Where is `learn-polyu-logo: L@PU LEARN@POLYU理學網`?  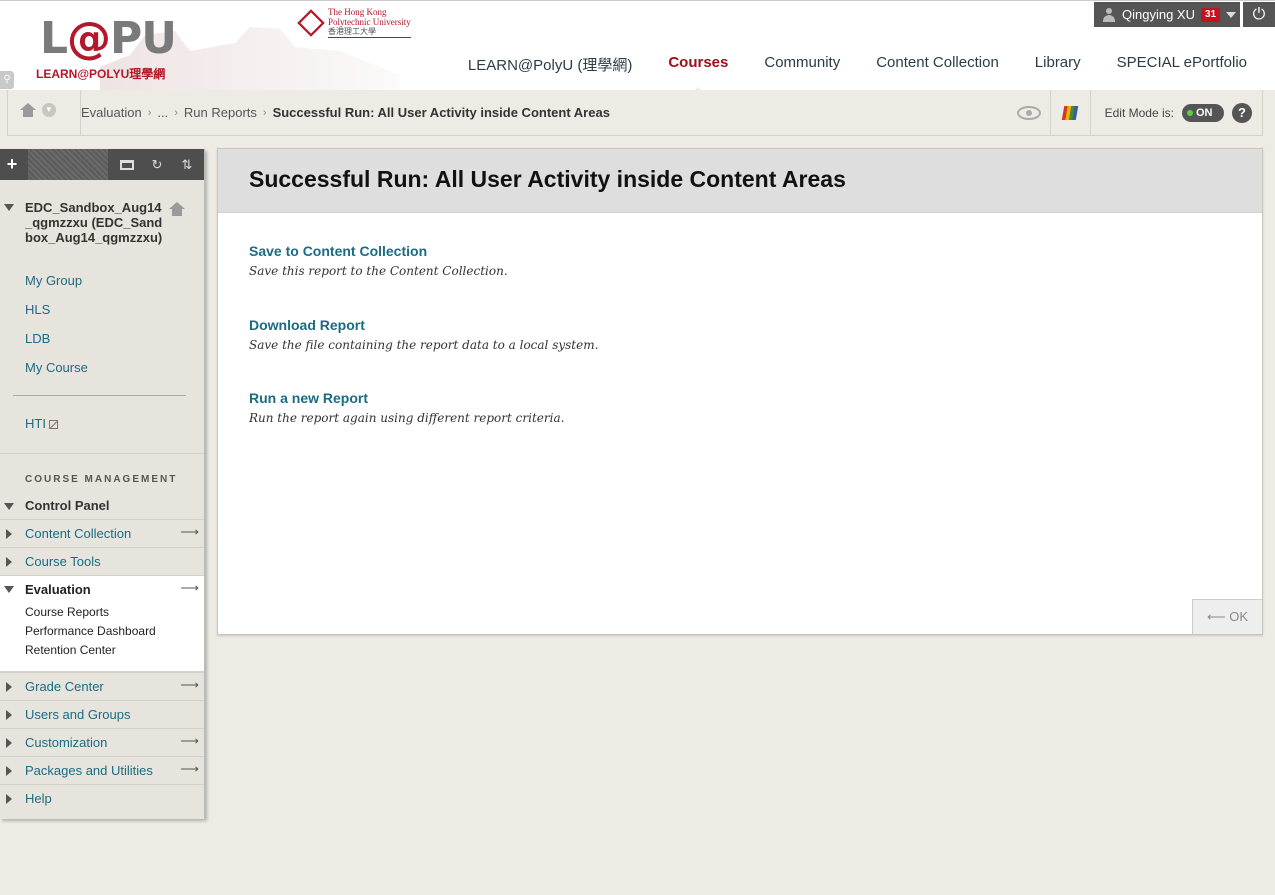 learn-polyu-logo: L@PU LEARN@POLYU理學網 is located at coordinates (106, 49).